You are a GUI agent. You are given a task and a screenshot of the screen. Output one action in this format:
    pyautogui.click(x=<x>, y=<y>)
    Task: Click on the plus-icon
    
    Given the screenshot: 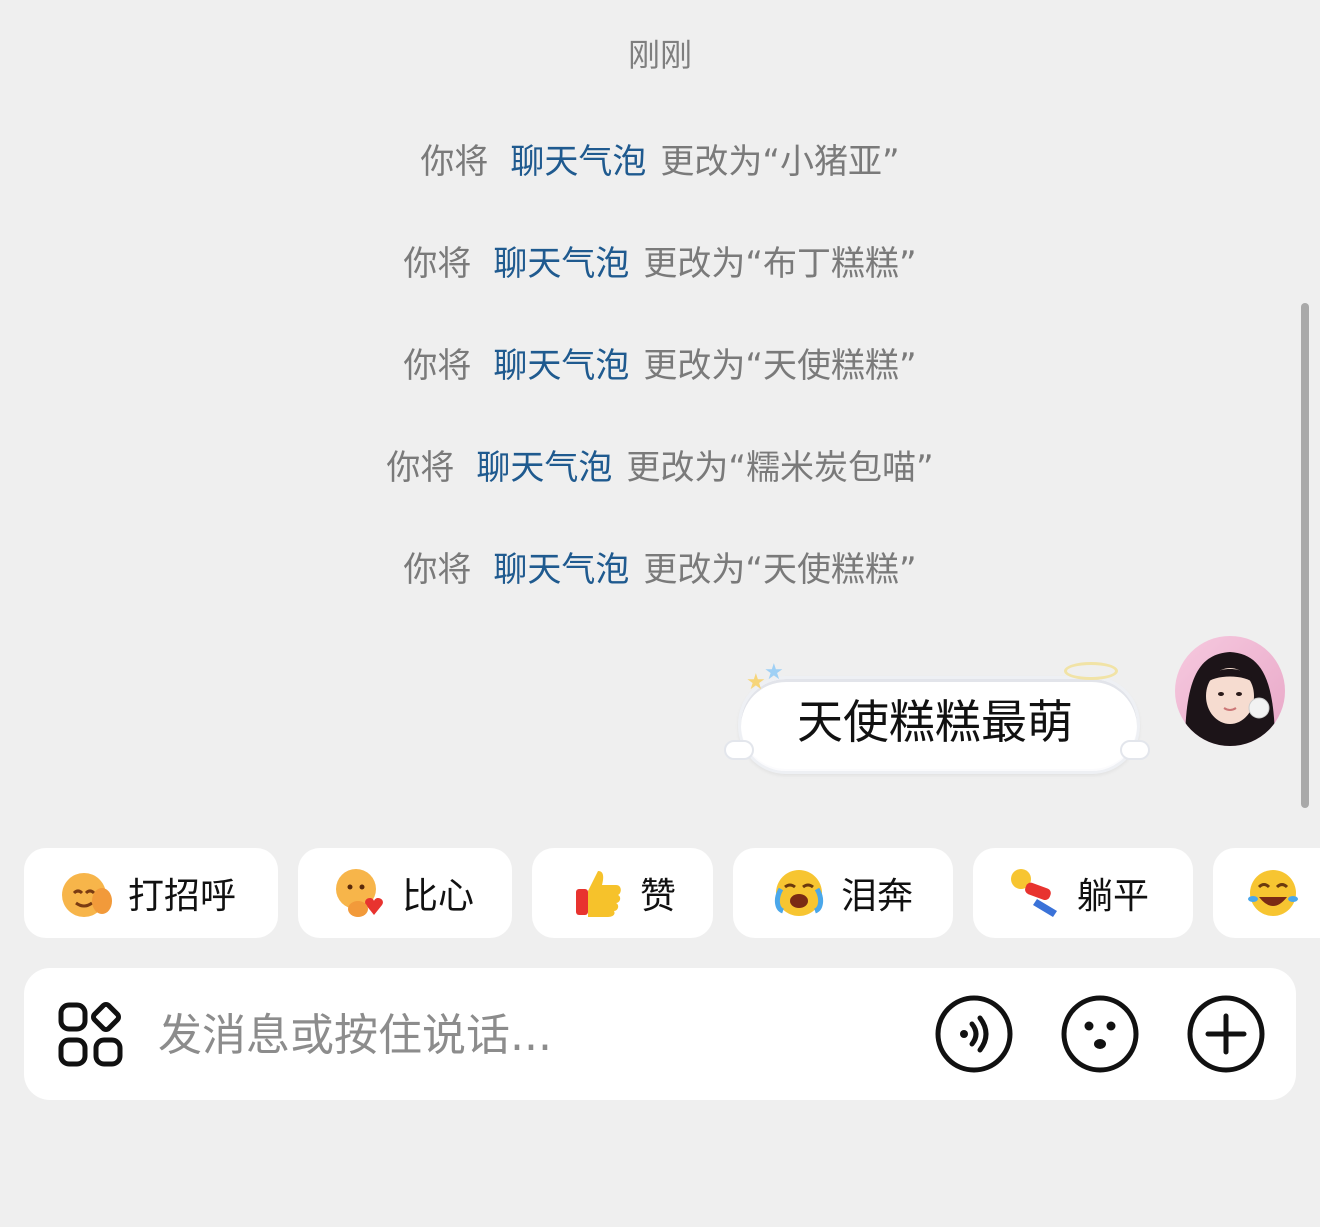 What is the action you would take?
    pyautogui.click(x=1226, y=1034)
    